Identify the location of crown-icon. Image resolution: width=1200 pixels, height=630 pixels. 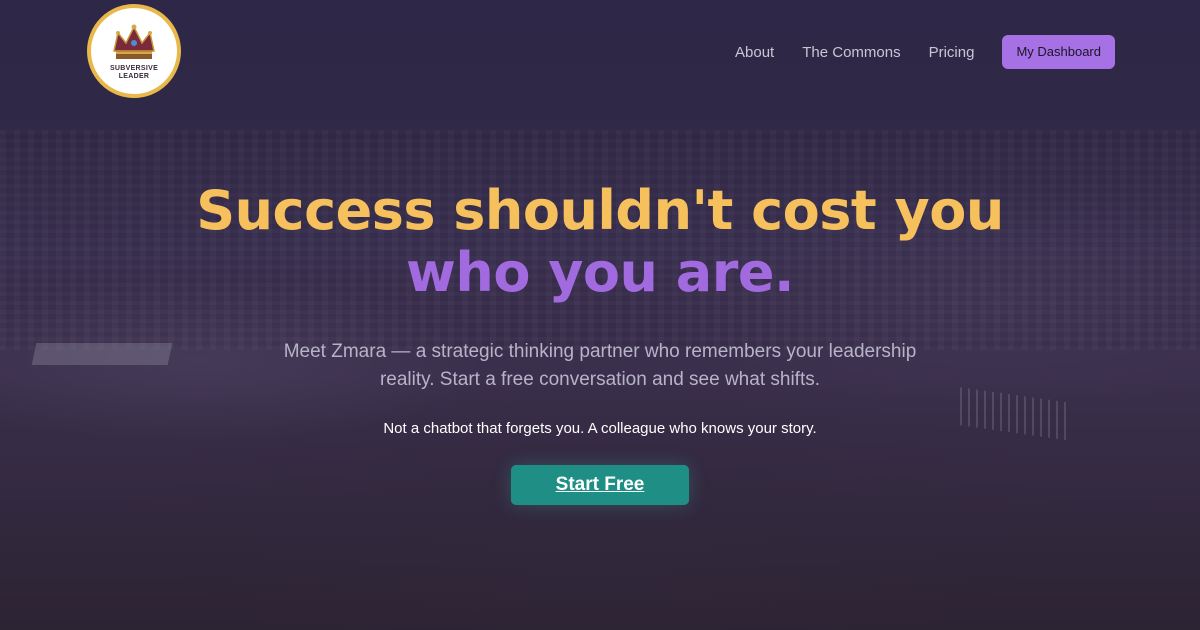
(134, 41).